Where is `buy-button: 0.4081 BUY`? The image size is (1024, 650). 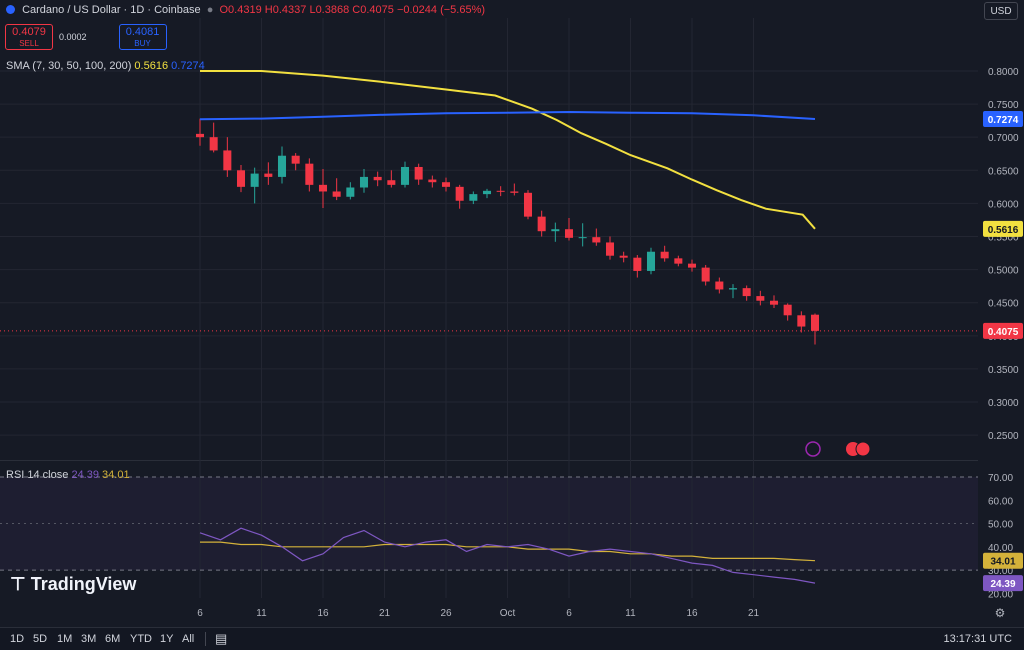
buy-button: 0.4081 BUY is located at coordinates (142, 37).